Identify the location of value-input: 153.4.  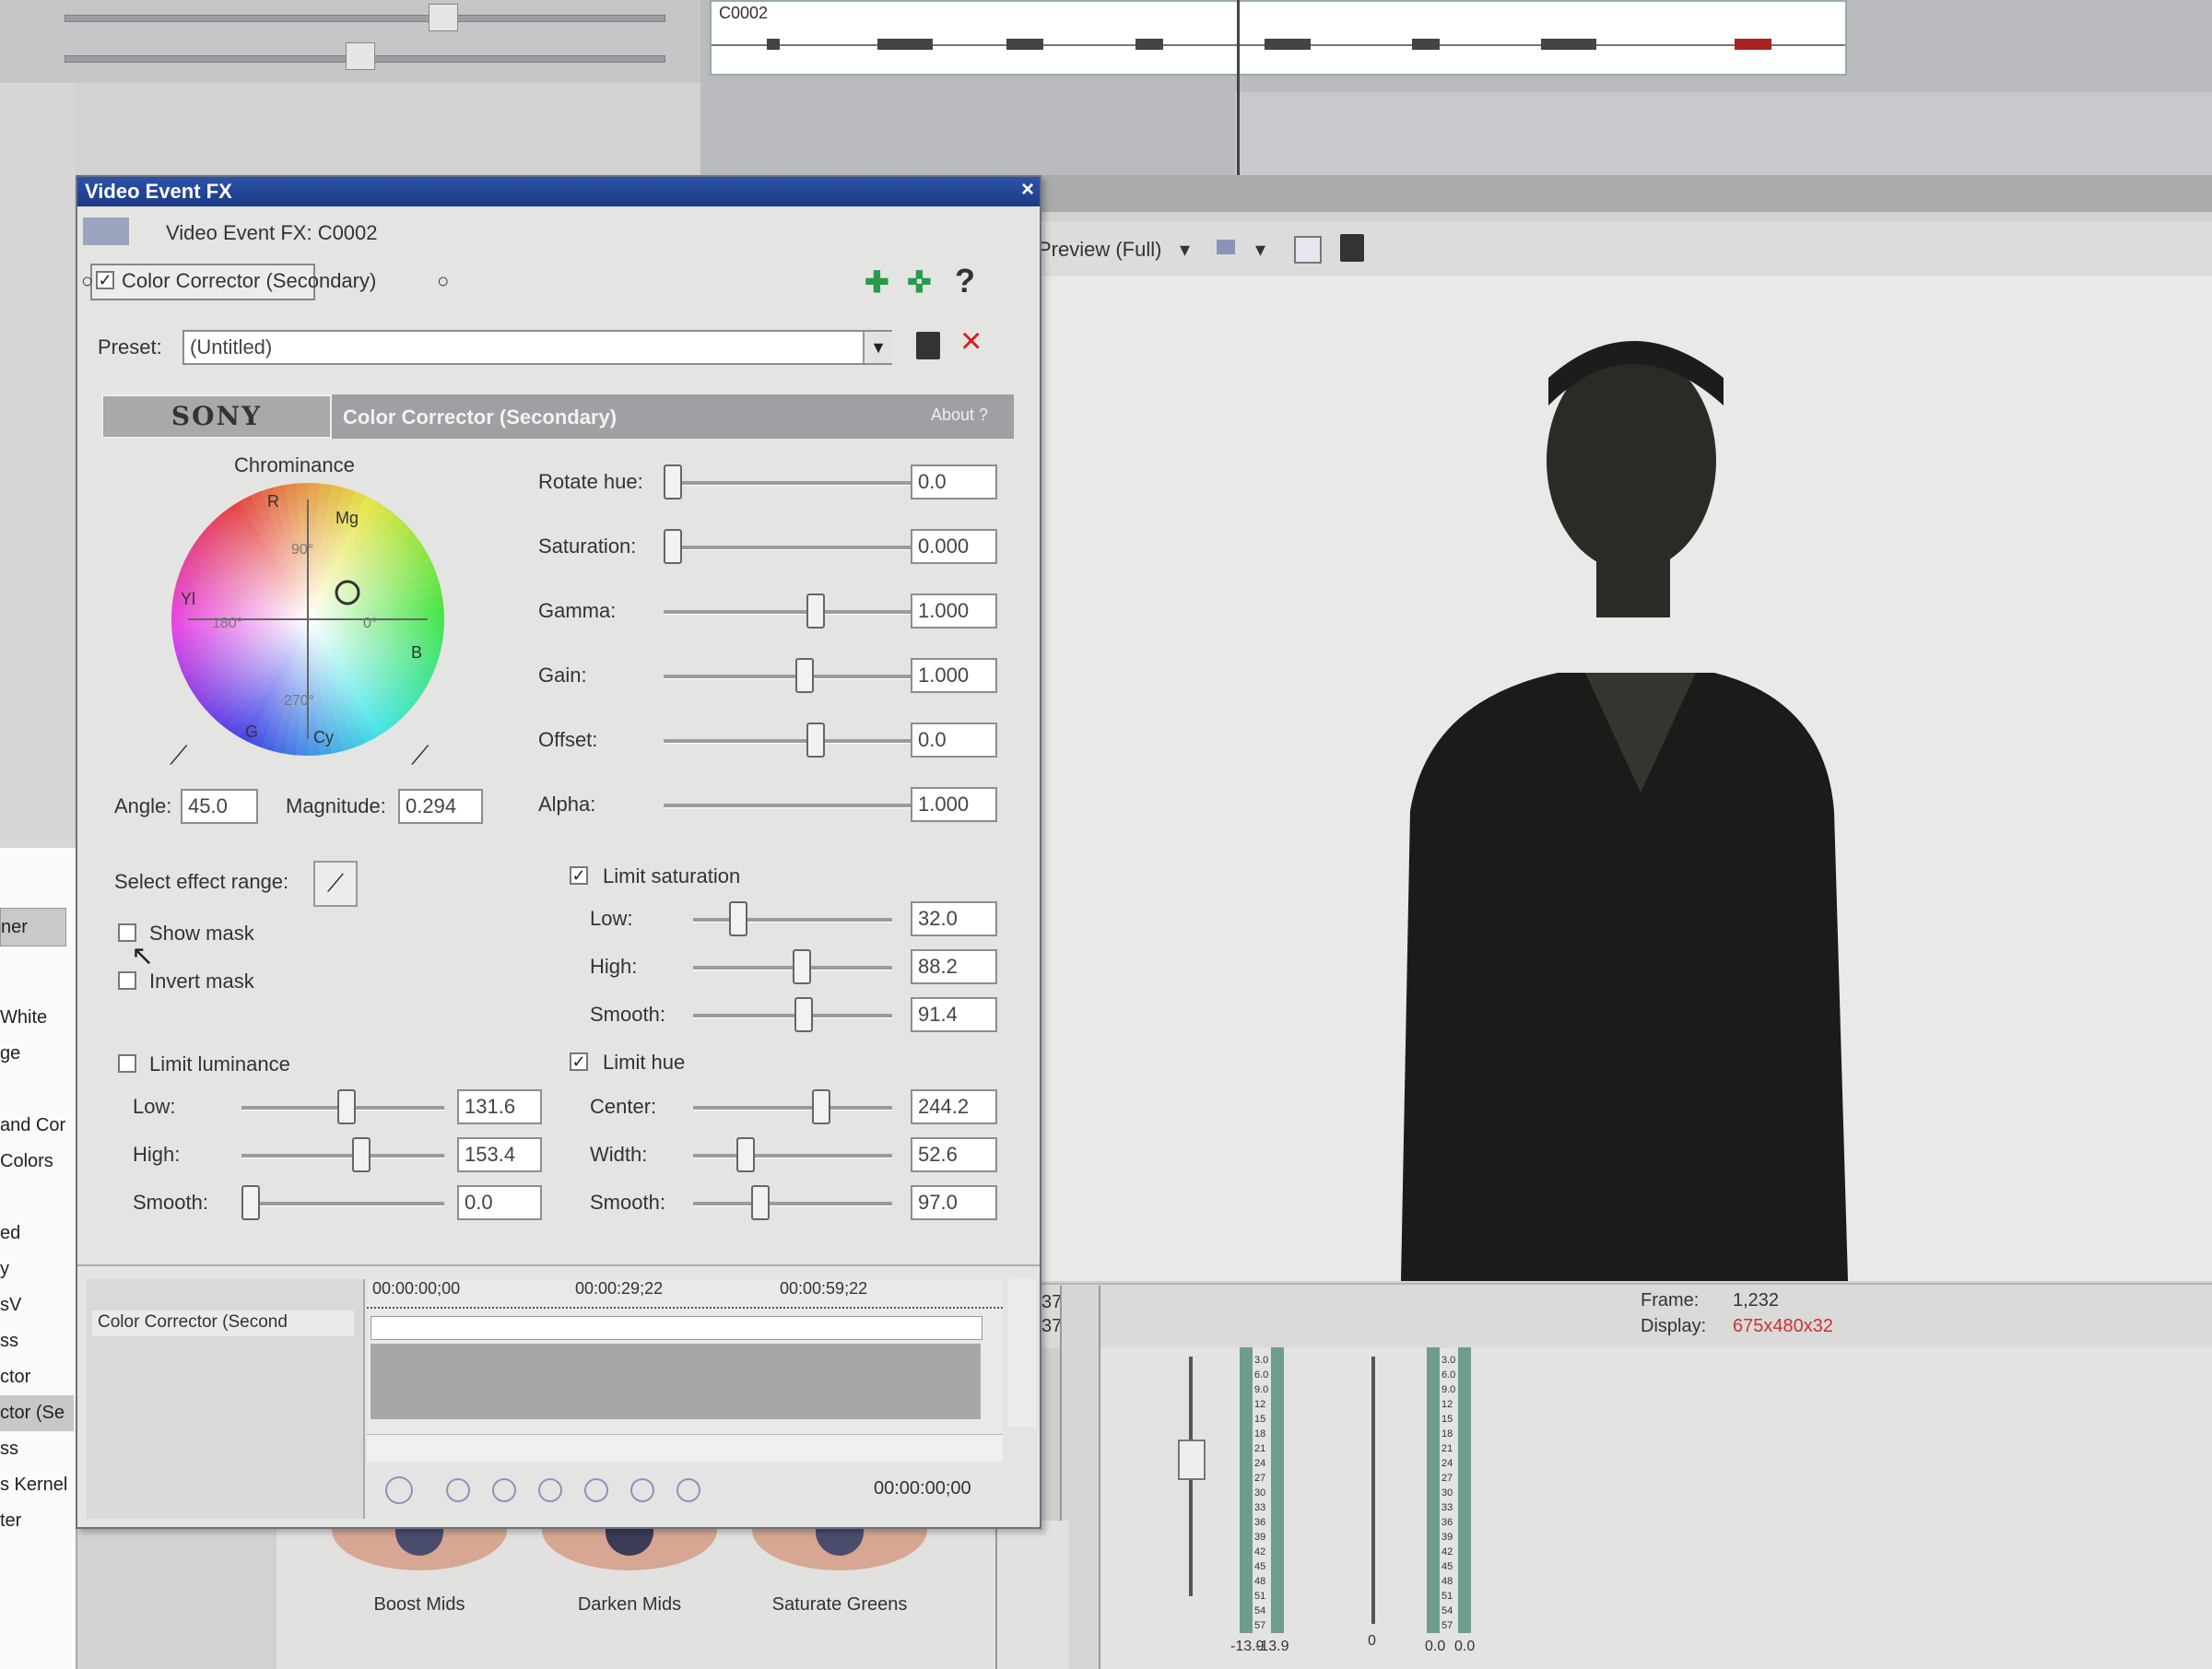
(499, 1154).